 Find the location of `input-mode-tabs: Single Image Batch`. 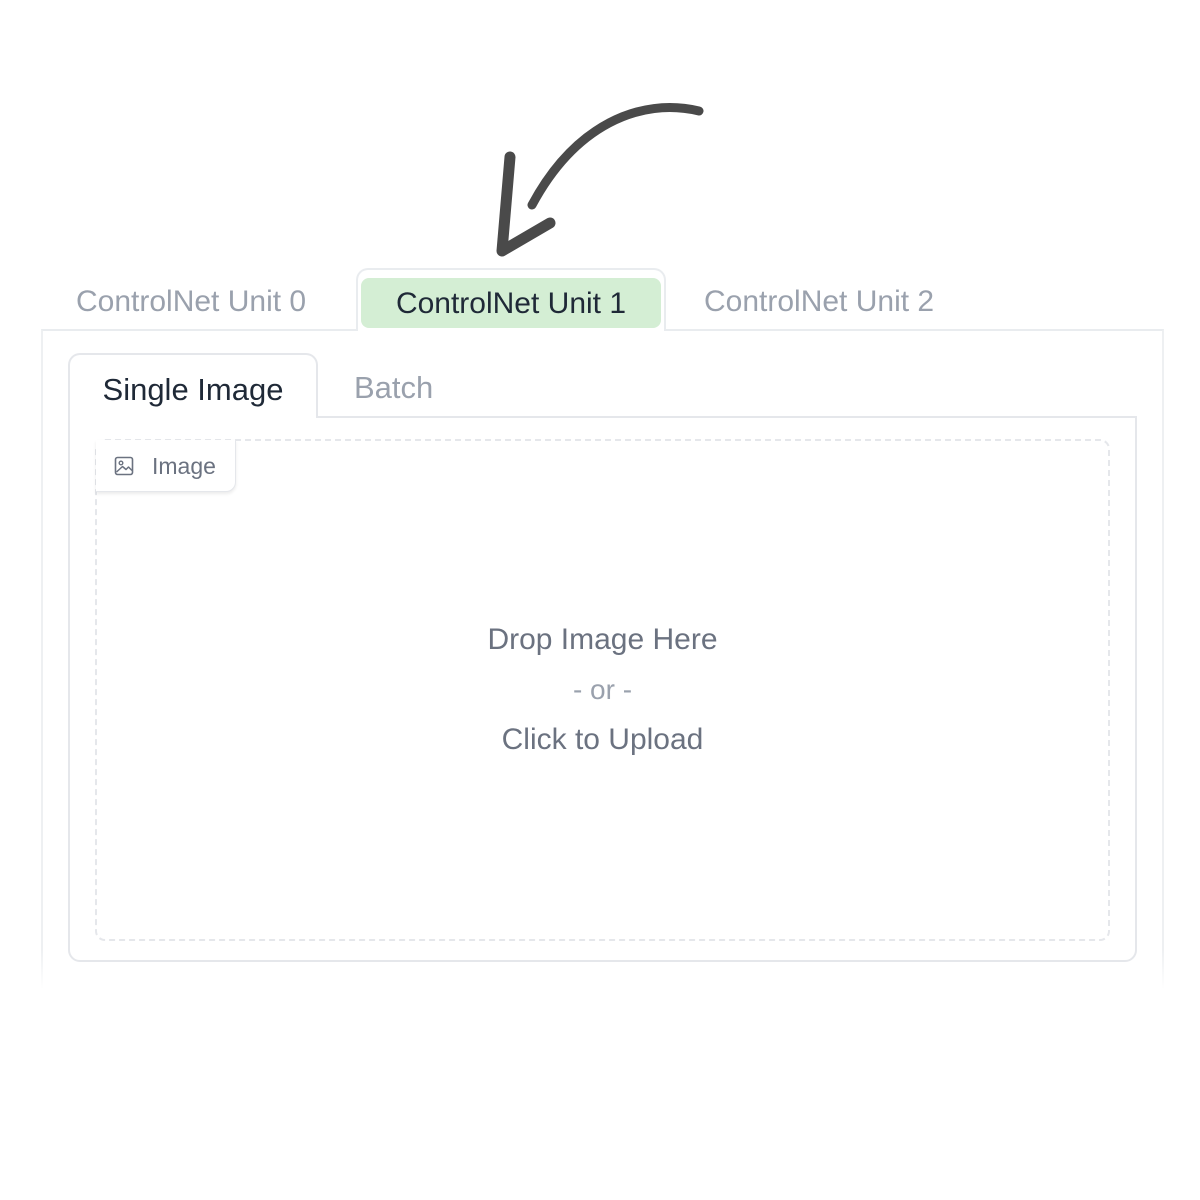

input-mode-tabs: Single Image Batch is located at coordinates (602, 385).